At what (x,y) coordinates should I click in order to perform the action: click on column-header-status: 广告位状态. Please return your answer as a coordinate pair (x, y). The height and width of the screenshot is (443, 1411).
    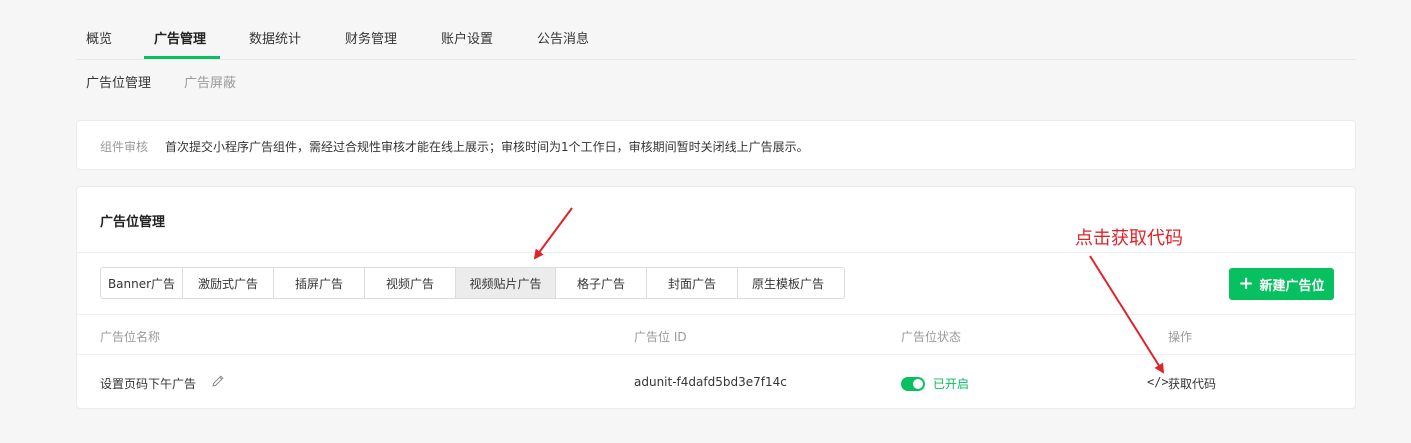
    Looking at the image, I should click on (931, 337).